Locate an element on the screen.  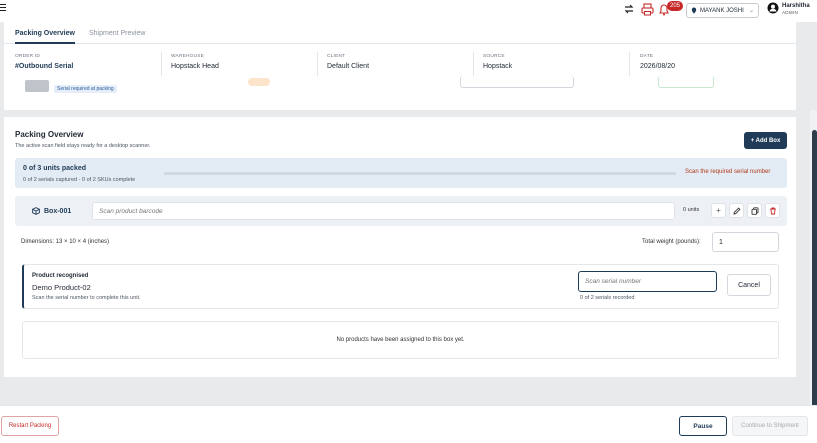
box-name: Box-001 is located at coordinates (58, 211).